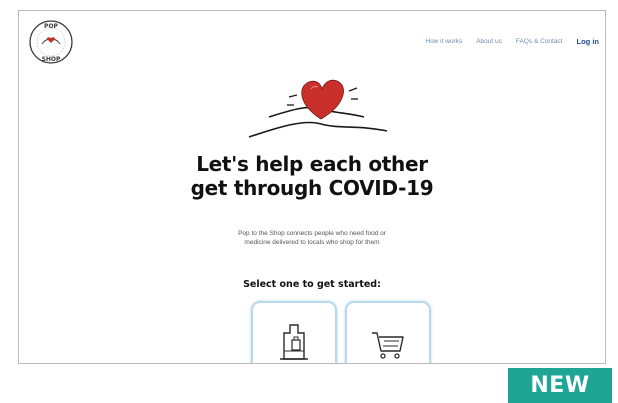 The height and width of the screenshot is (403, 618). What do you see at coordinates (388, 341) in the screenshot?
I see `shopping-cart-icon` at bounding box center [388, 341].